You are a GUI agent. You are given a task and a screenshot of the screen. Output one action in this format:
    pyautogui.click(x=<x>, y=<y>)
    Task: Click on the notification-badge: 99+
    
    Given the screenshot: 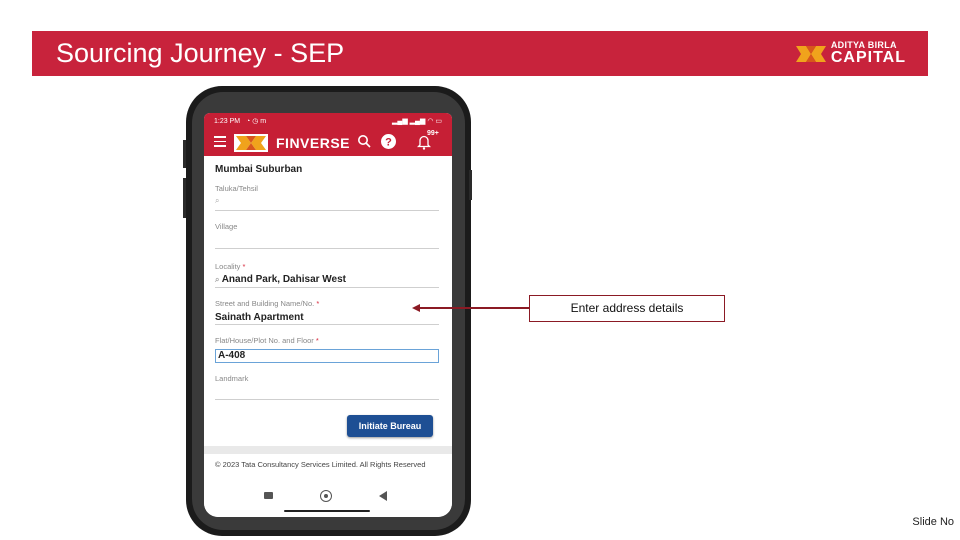 What is the action you would take?
    pyautogui.click(x=433, y=133)
    